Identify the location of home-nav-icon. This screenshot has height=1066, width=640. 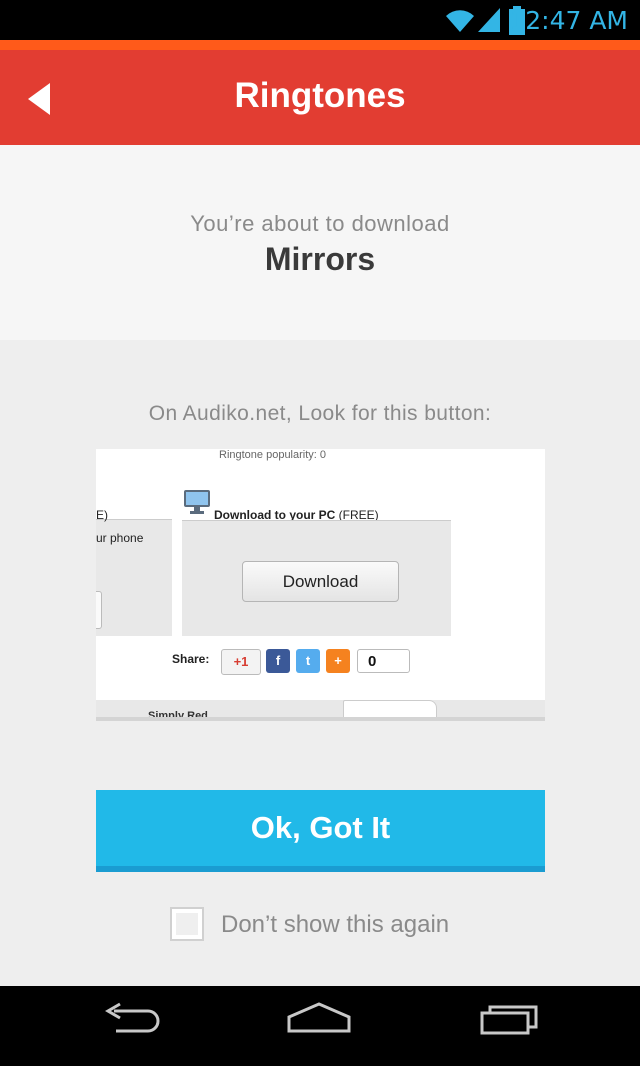
(319, 1017).